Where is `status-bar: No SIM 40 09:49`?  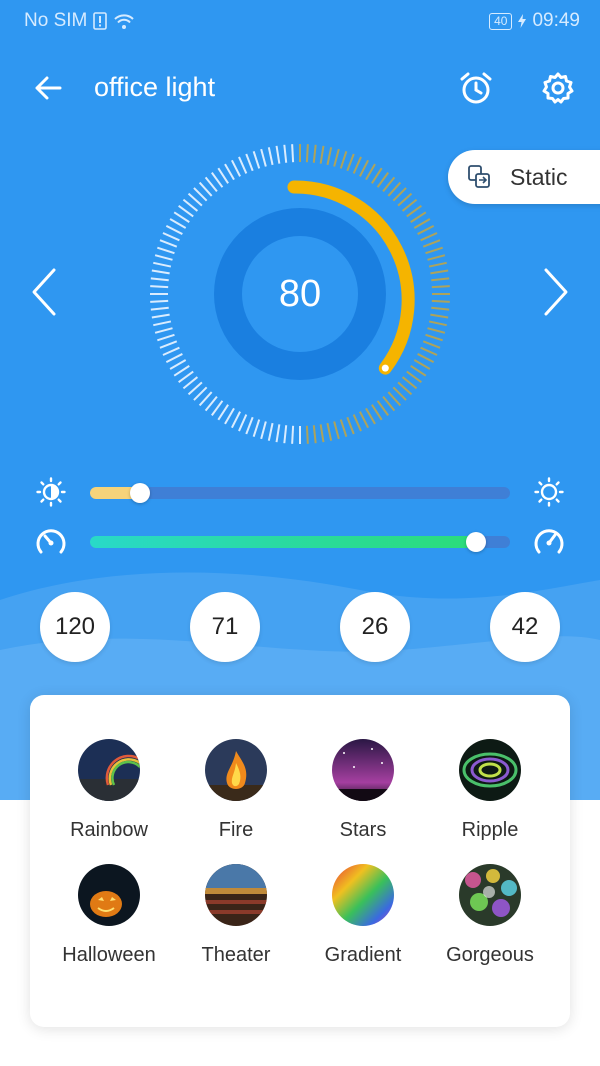
status-bar: No SIM 40 09:49 is located at coordinates (300, 20).